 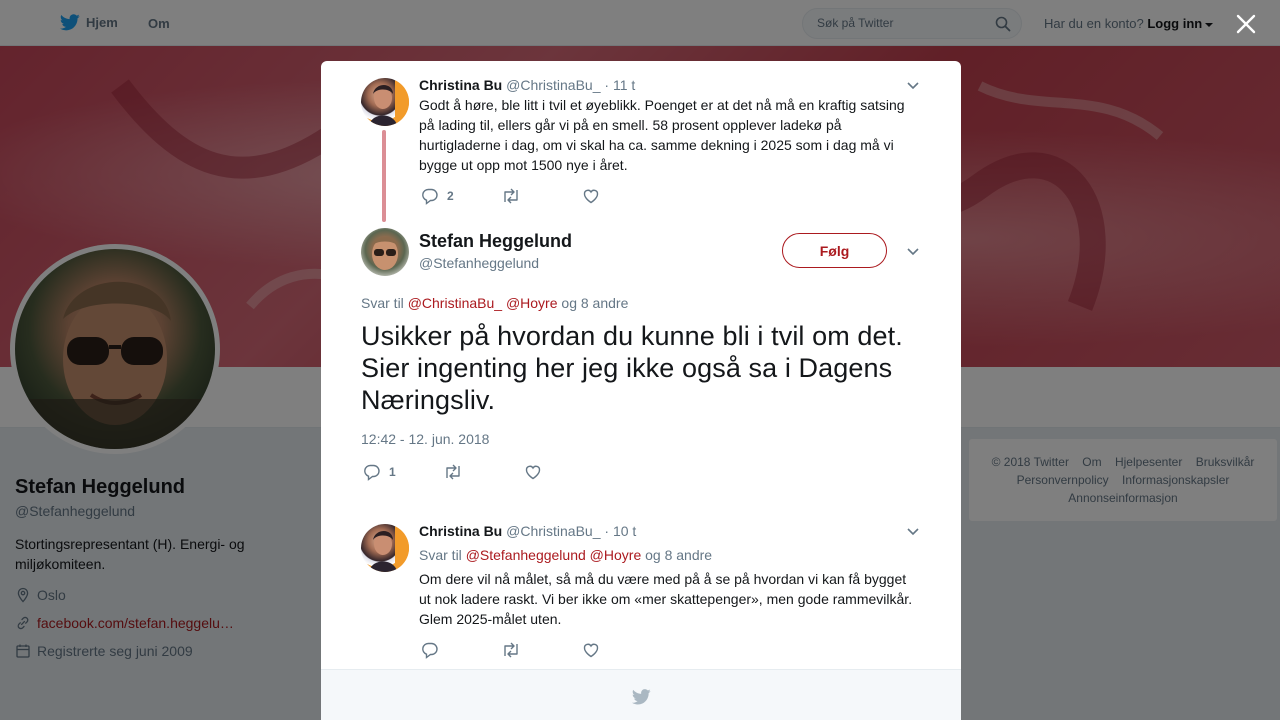 I want to click on reply-count: 1, so click(x=392, y=472).